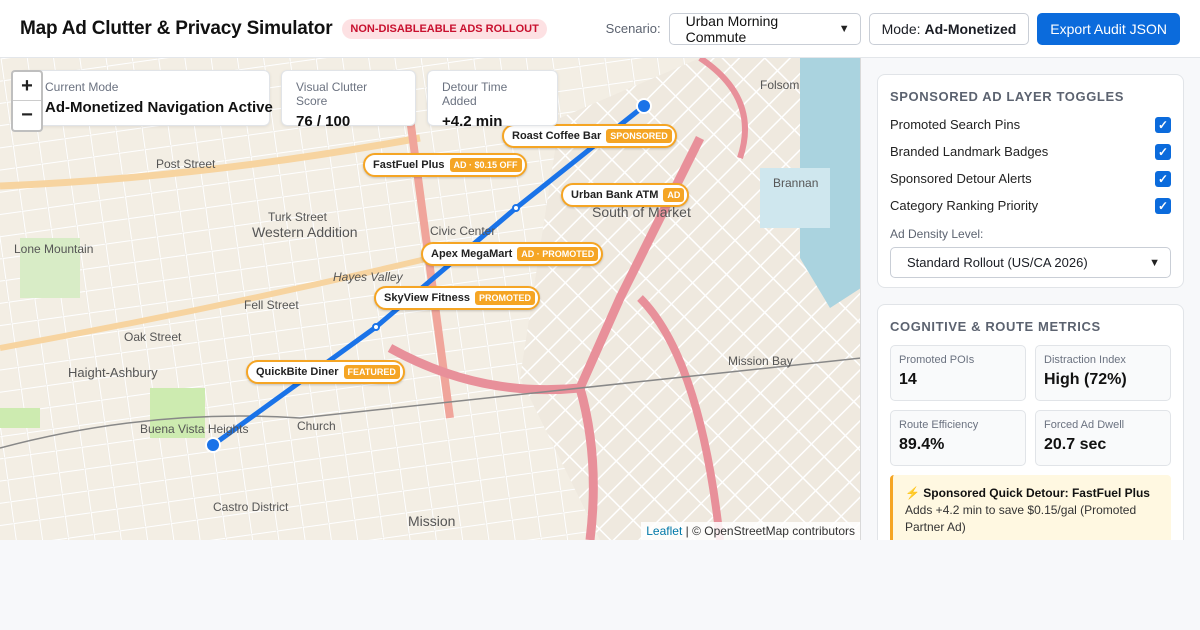 This screenshot has width=1200, height=630. What do you see at coordinates (323, 121) in the screenshot?
I see `stat-value: 76 / 100` at bounding box center [323, 121].